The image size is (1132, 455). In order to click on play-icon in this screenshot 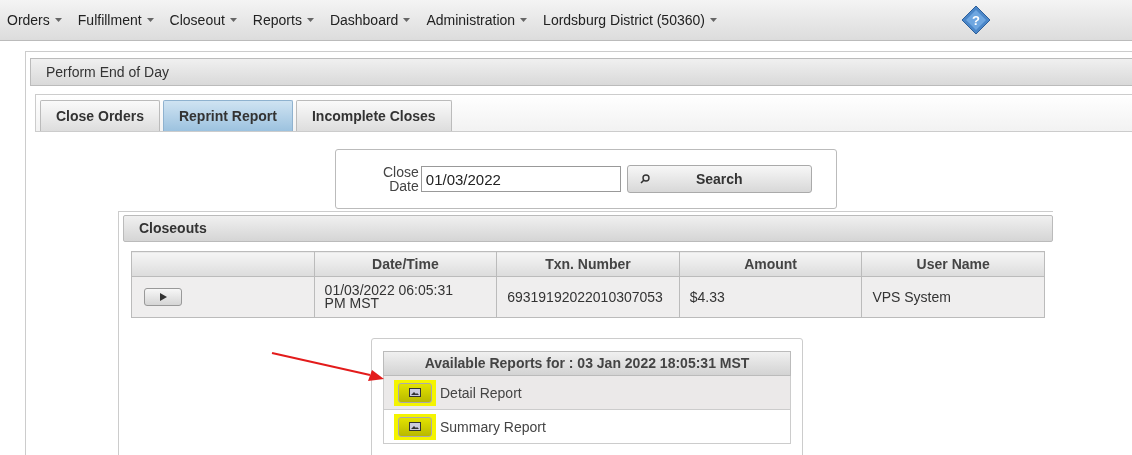, I will do `click(163, 297)`.